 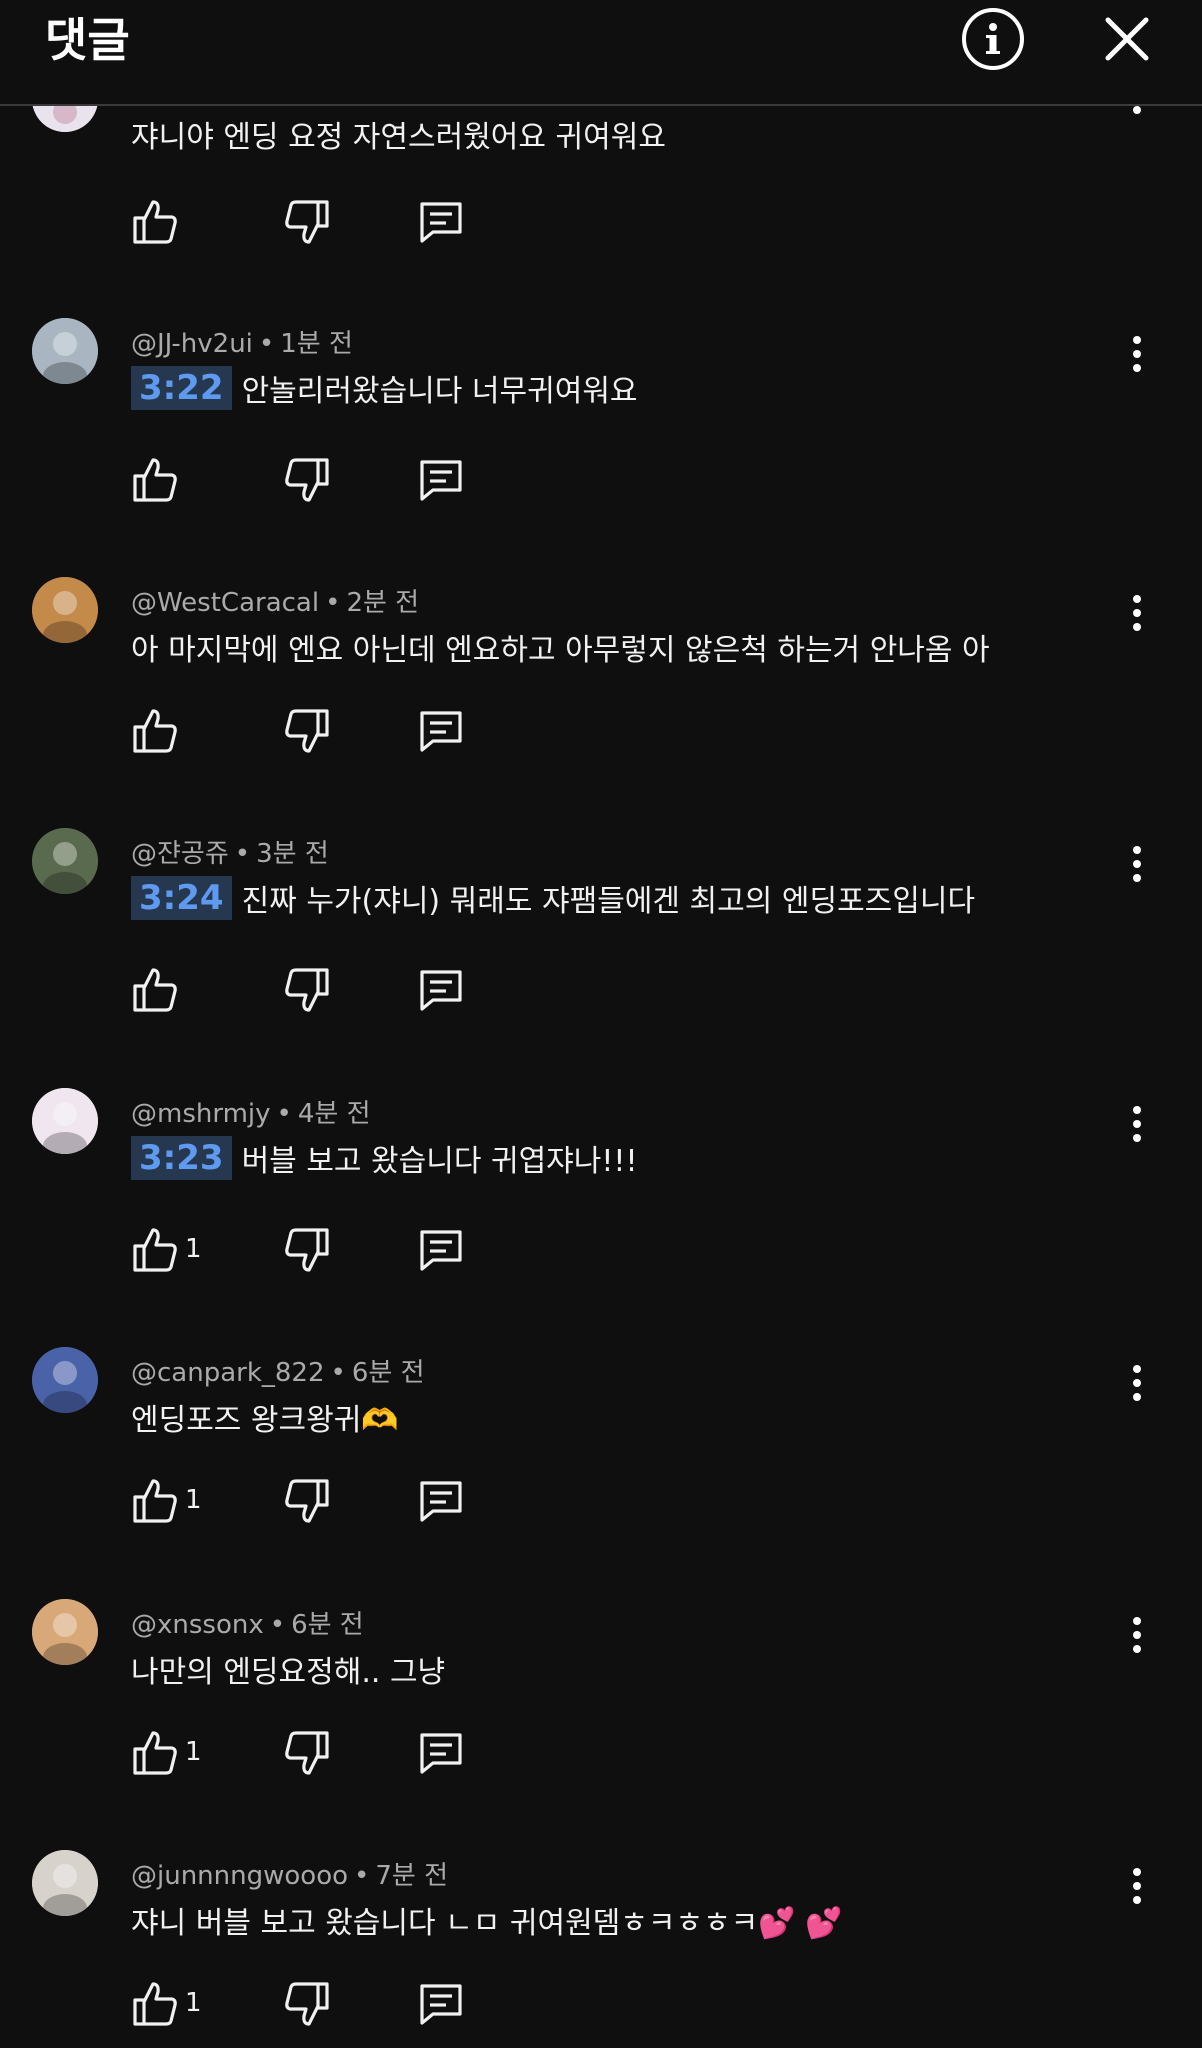 I want to click on comment-time: 2분 전, so click(x=383, y=603).